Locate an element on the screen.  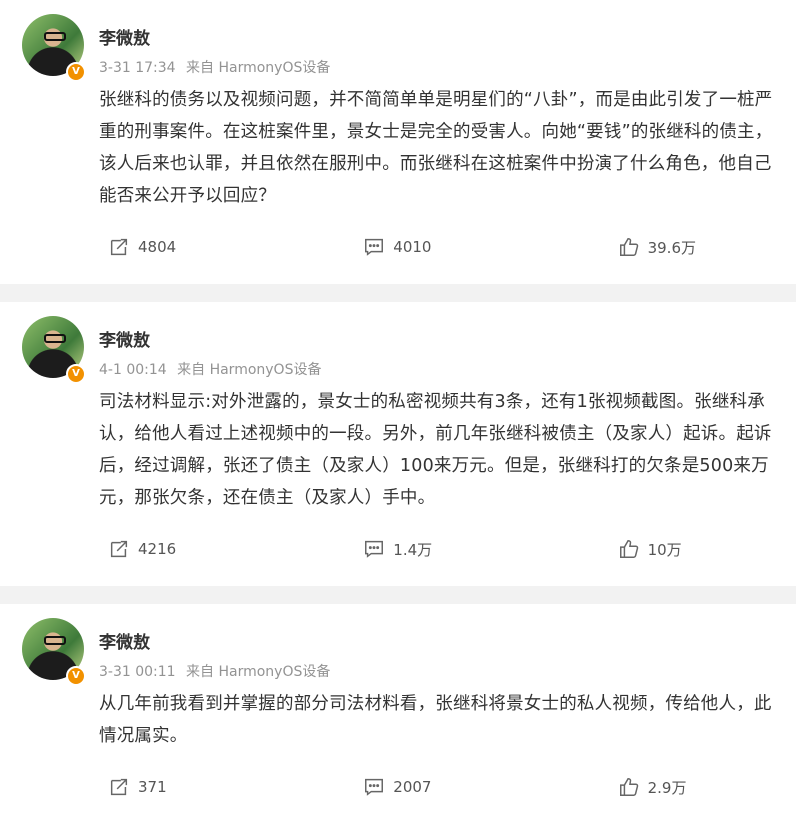
repost-button: 4216 is located at coordinates (132, 549).